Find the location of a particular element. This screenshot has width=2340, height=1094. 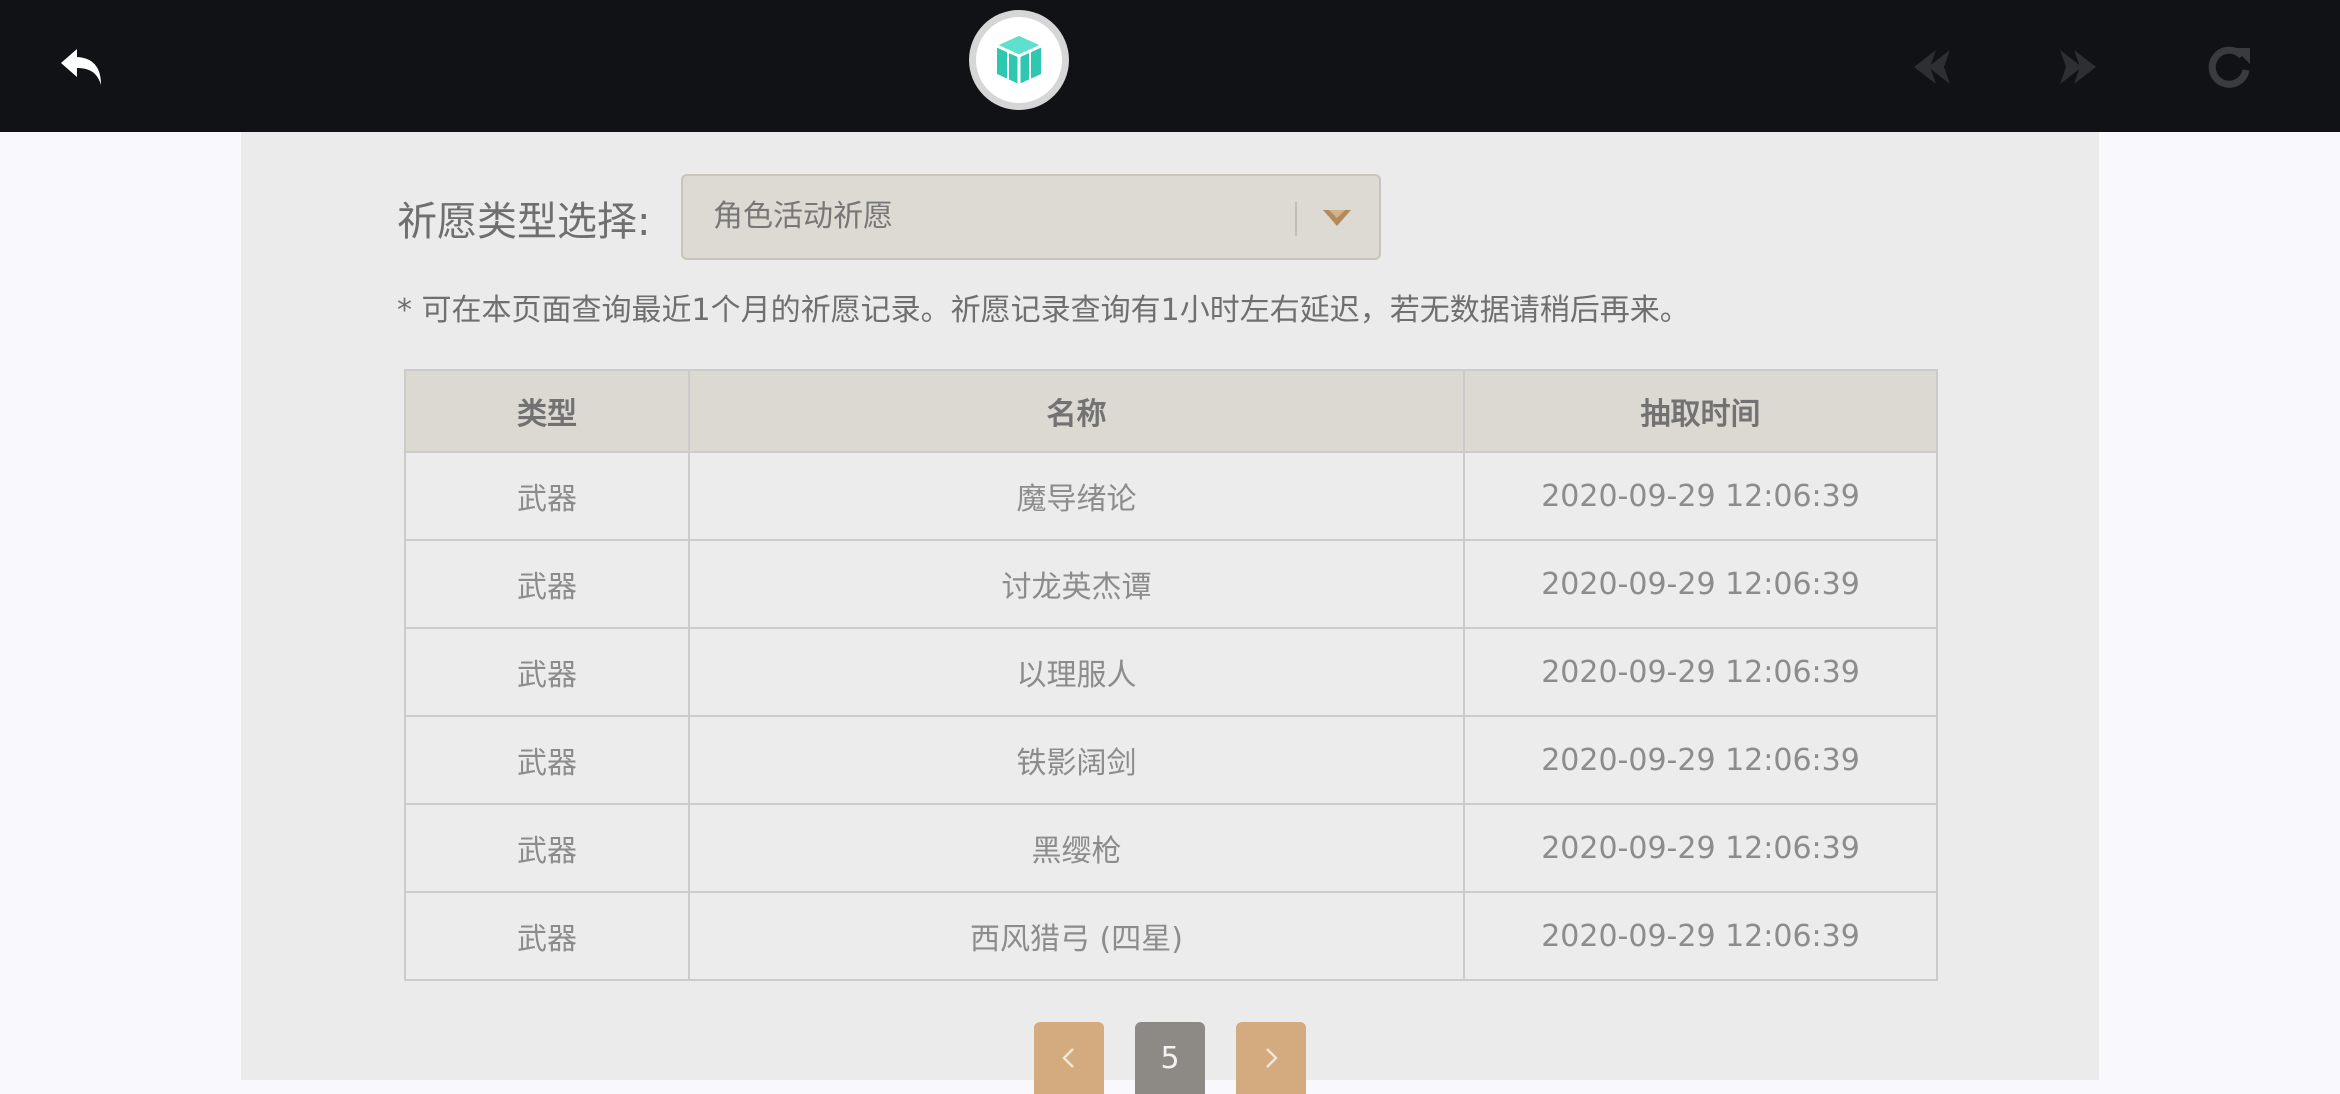

table-row: 武器 魔导绪论 2020-09-29 12:06:39 is located at coordinates (1171, 496).